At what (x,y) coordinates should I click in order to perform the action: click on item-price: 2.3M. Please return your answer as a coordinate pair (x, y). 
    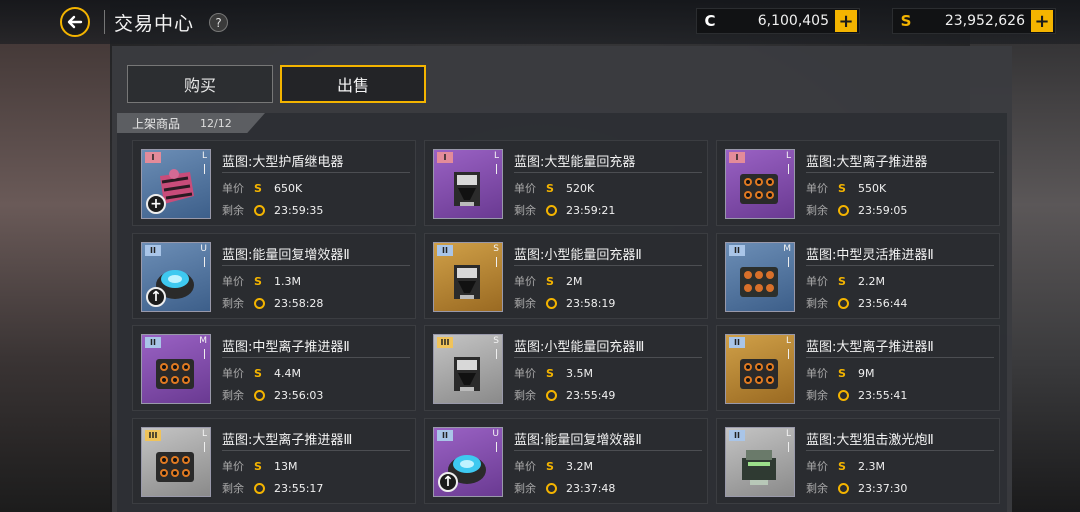
    Looking at the image, I should click on (871, 466).